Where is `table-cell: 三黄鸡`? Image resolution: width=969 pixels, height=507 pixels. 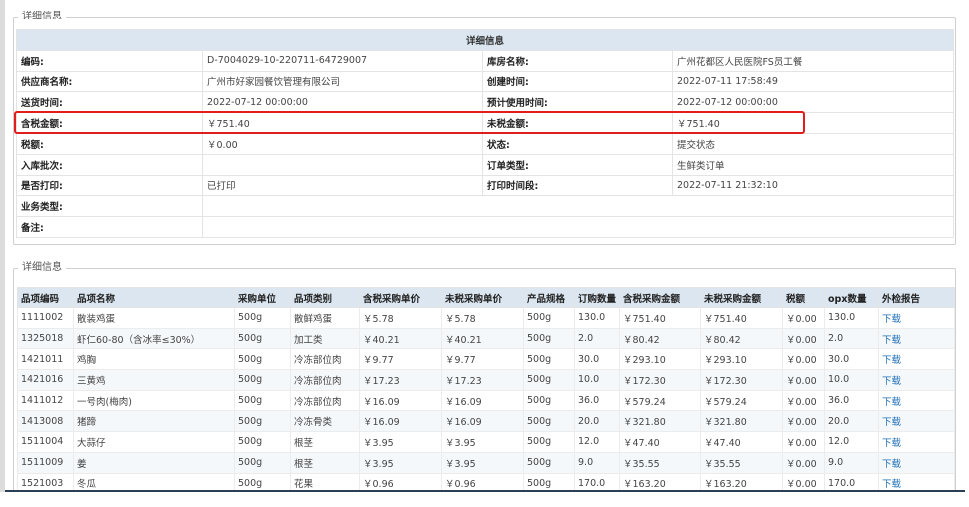 table-cell: 三黄鸡 is located at coordinates (154, 380).